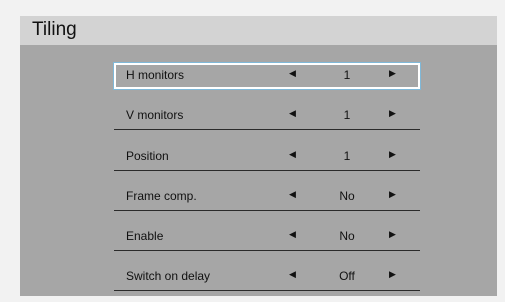 This screenshot has height=302, width=505. Describe the element at coordinates (155, 115) in the screenshot. I see `menu-label: V monitors` at that location.